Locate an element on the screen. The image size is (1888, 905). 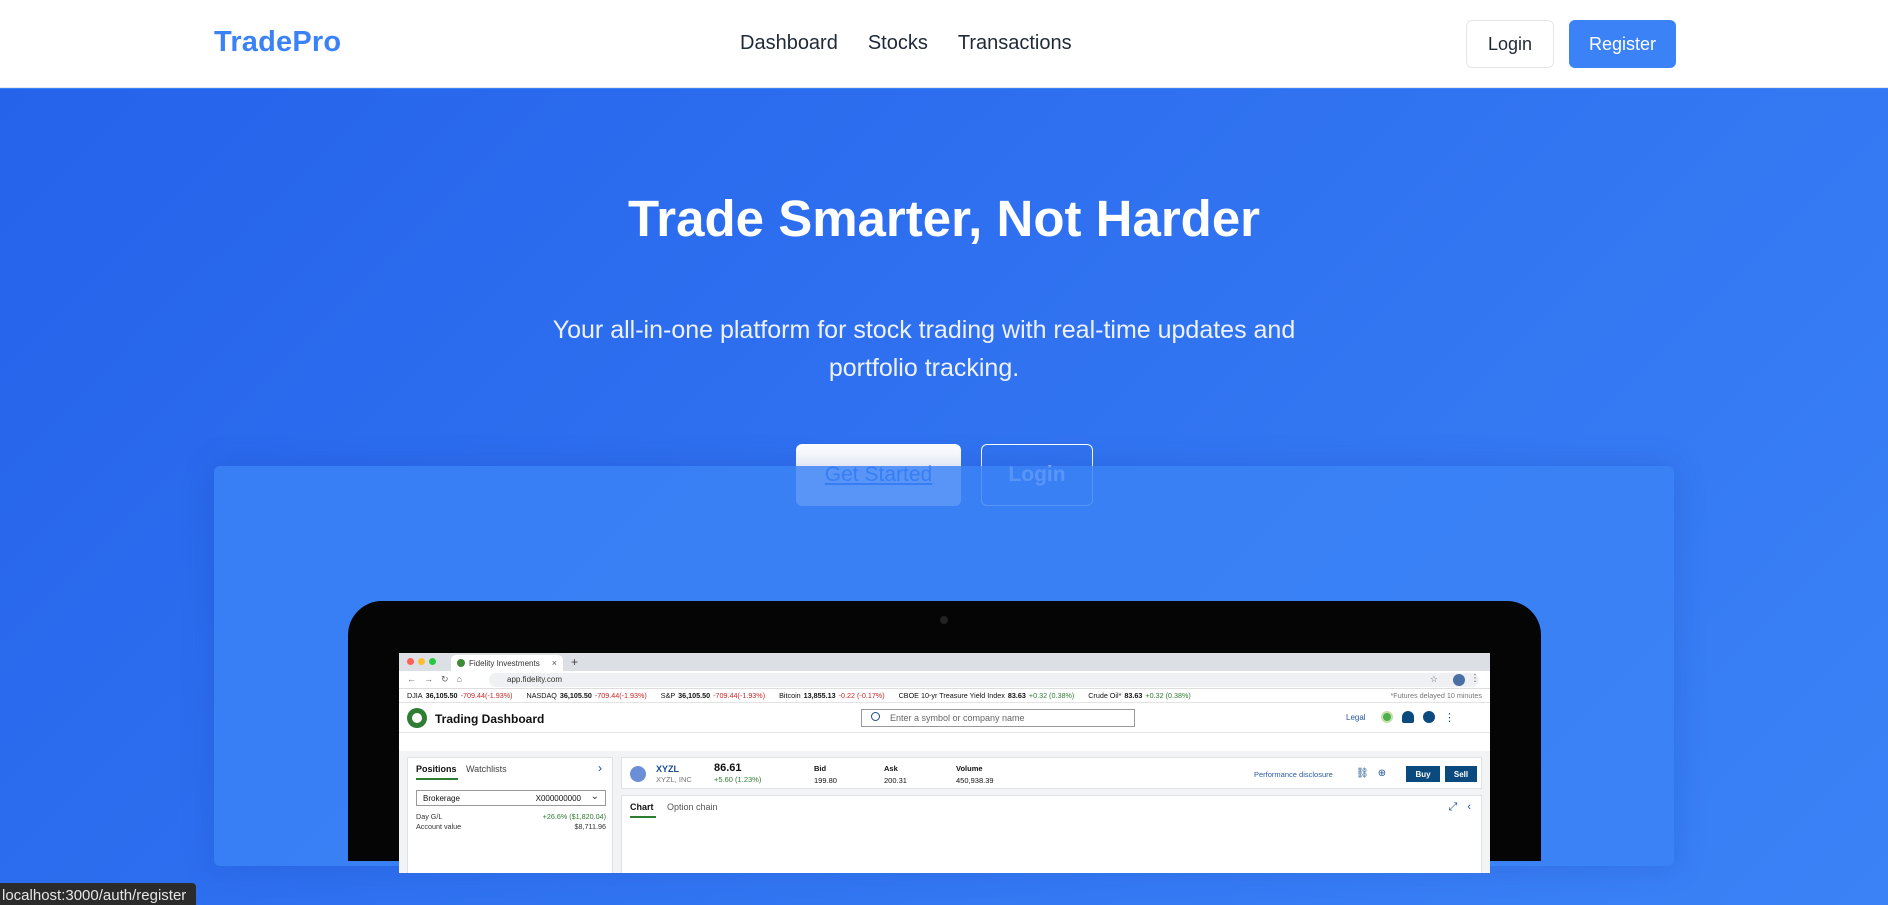
search-placeholder: Enter a symbol or company name is located at coordinates (957, 718).